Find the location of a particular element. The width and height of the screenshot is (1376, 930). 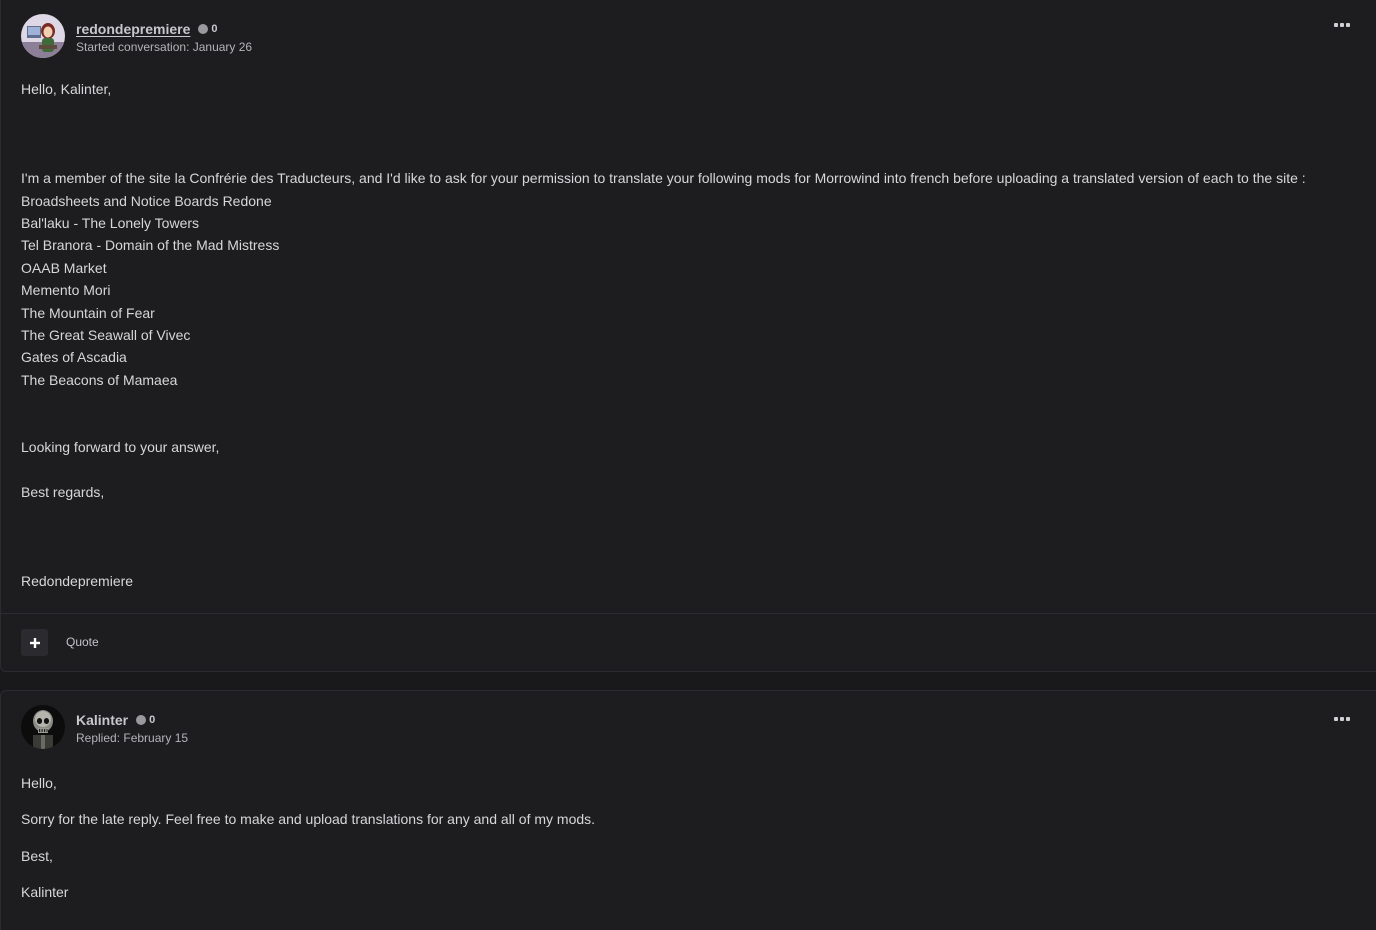

mod-list-item: Memento Mori is located at coordinates (66, 290).